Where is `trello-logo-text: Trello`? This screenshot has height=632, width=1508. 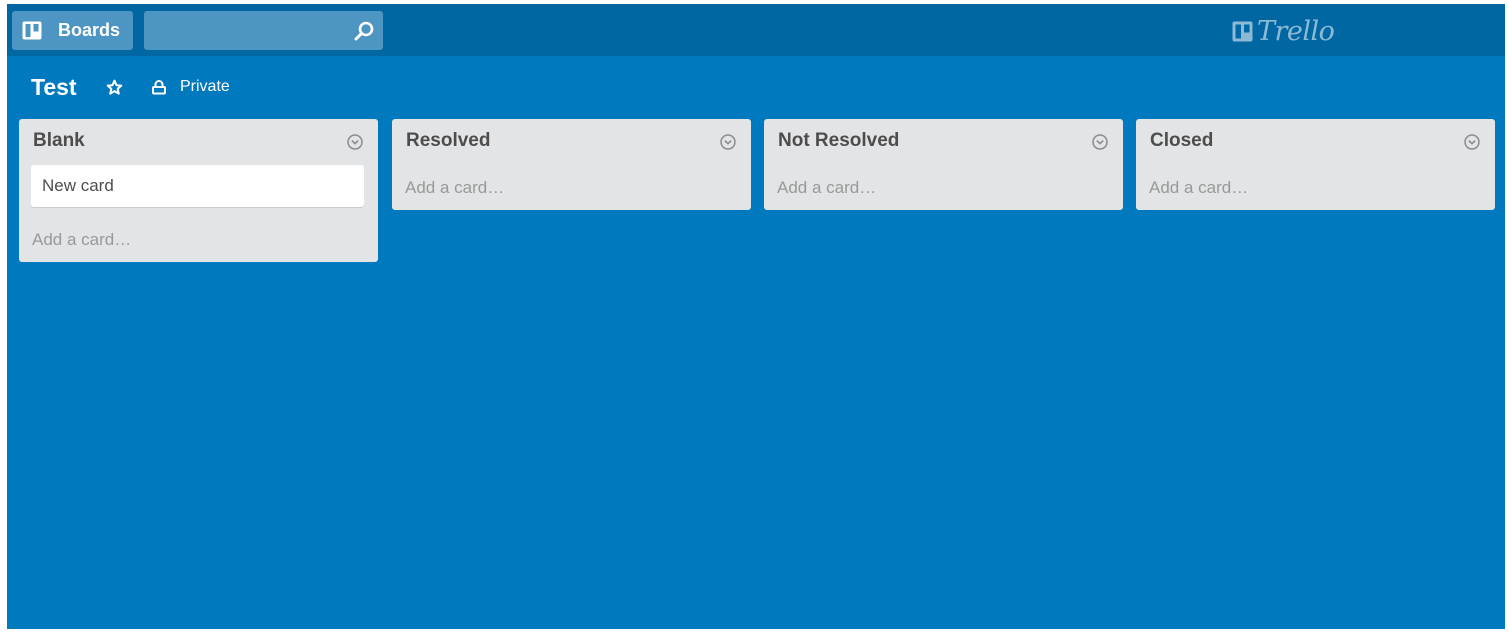
trello-logo-text: Trello is located at coordinates (1296, 31).